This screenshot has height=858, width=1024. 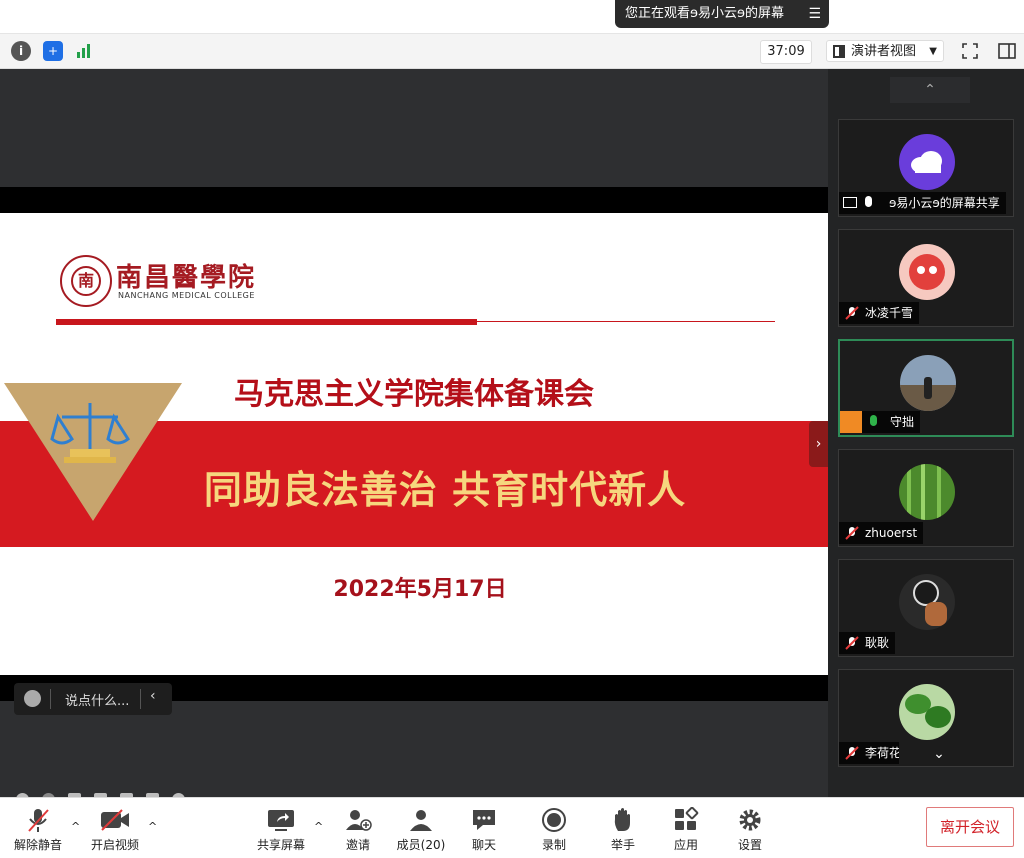 What do you see at coordinates (445, 490) in the screenshot?
I see `slide-subtitle: 同助良法善治 共育时代新人` at bounding box center [445, 490].